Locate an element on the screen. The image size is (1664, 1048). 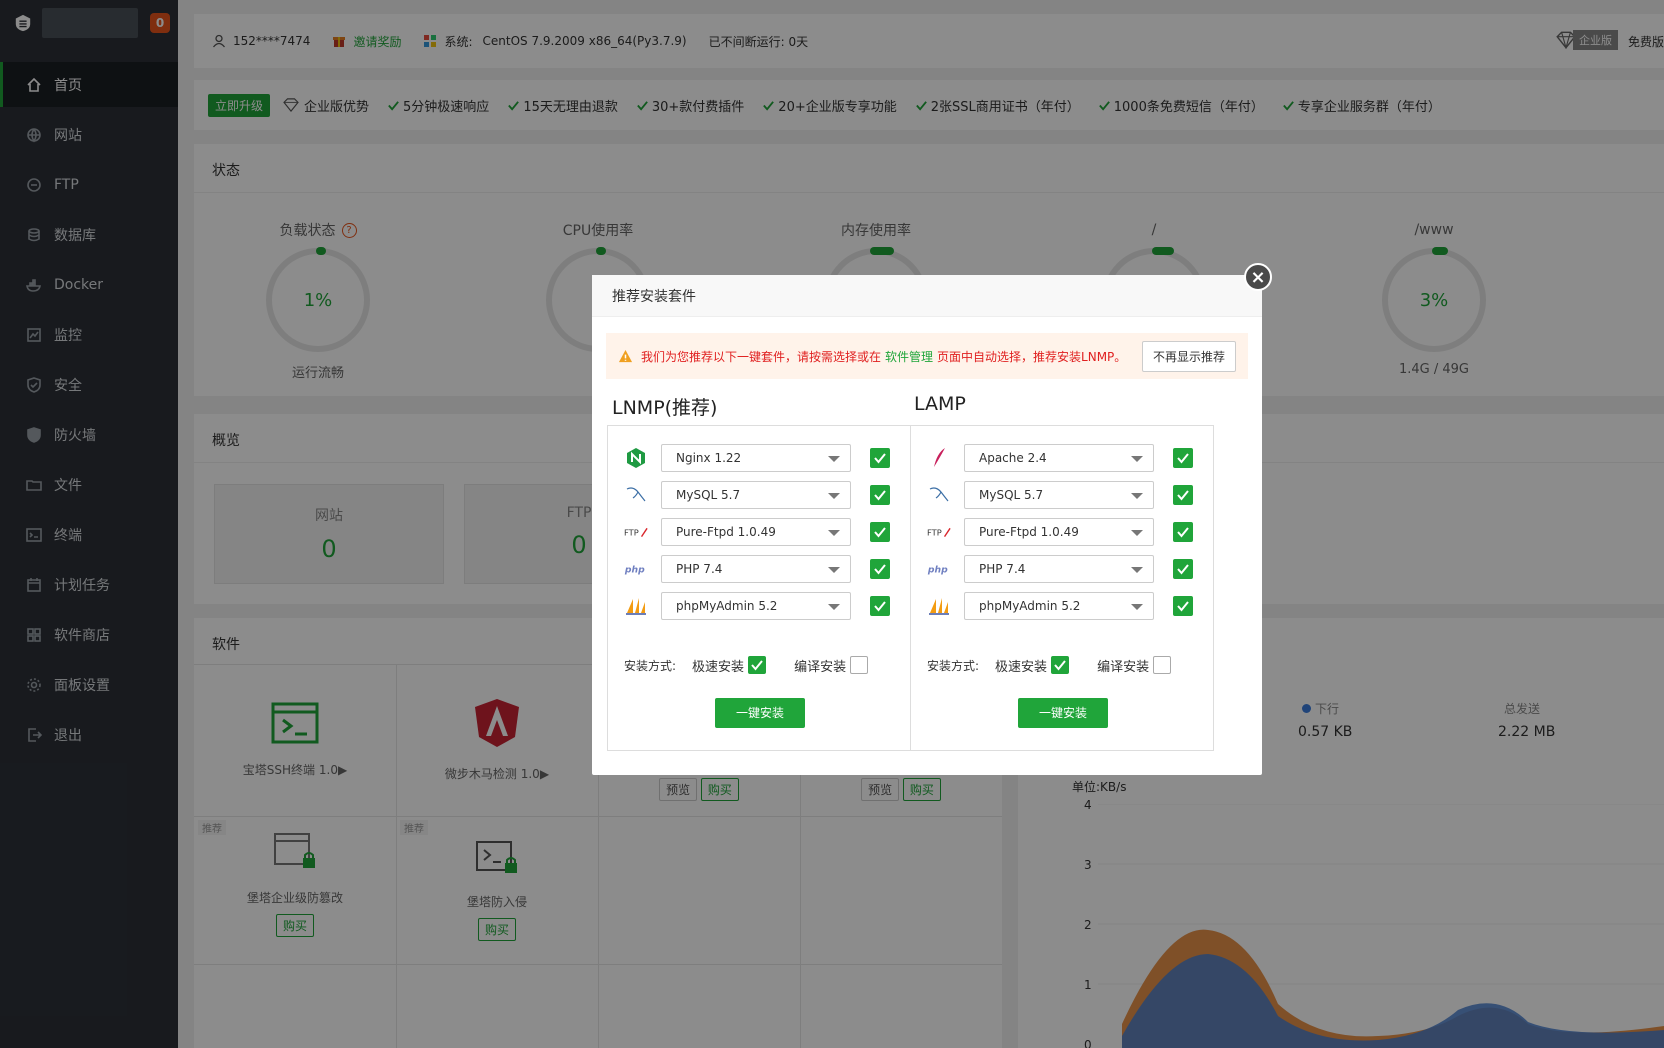
modal-title: 推荐安装套件 is located at coordinates (927, 296).